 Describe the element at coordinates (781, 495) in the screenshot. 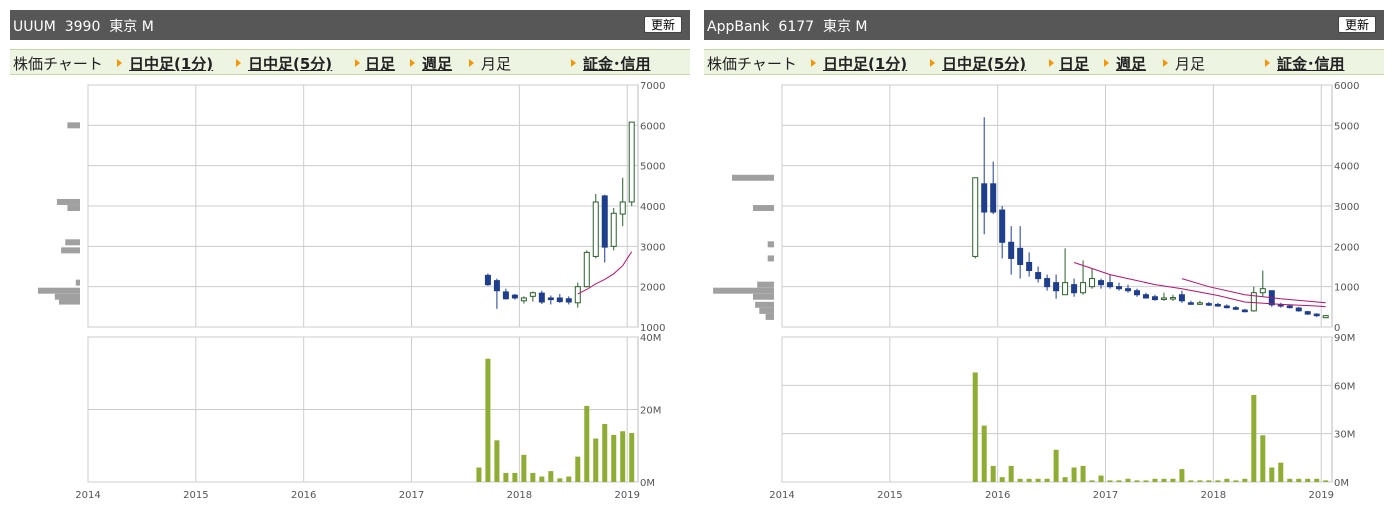

I see `x-tick-label: 2014` at that location.